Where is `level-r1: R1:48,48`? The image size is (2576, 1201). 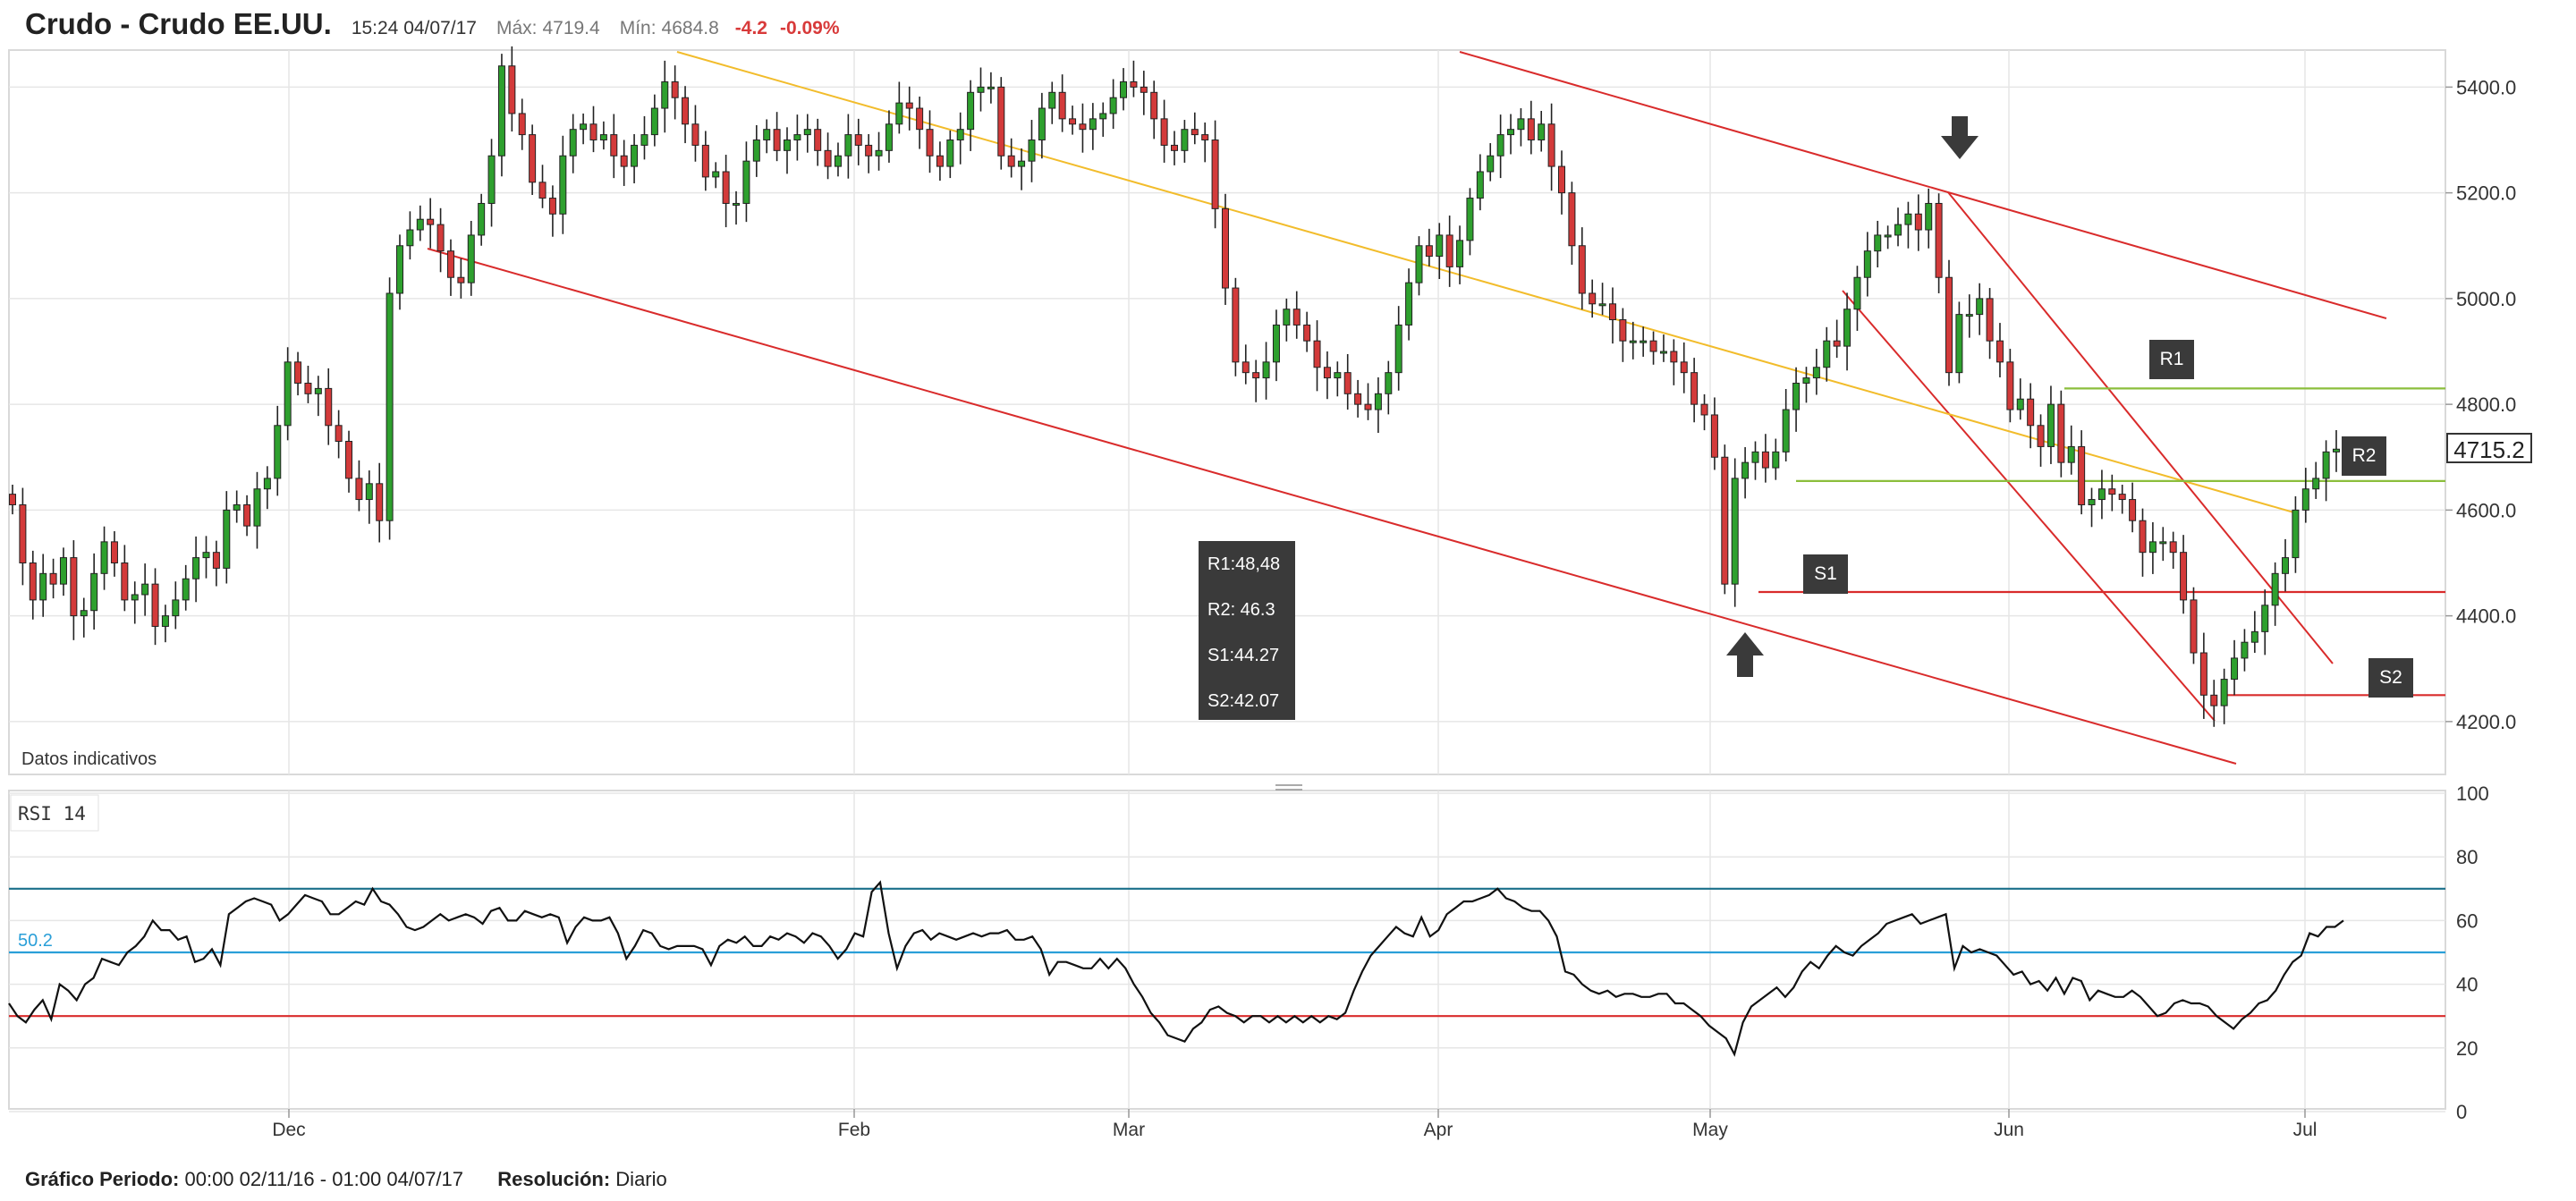
level-r1: R1:48,48 is located at coordinates (1244, 564).